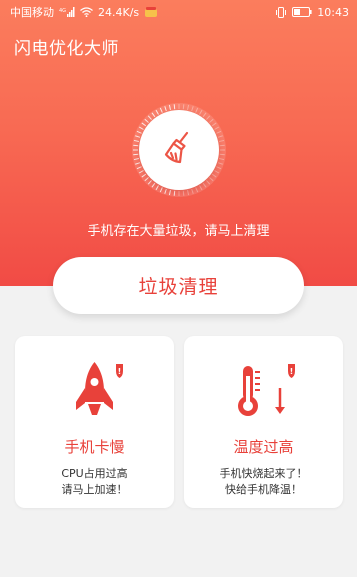 The image size is (357, 577). I want to click on carrier-label: 中国移动, so click(32, 12).